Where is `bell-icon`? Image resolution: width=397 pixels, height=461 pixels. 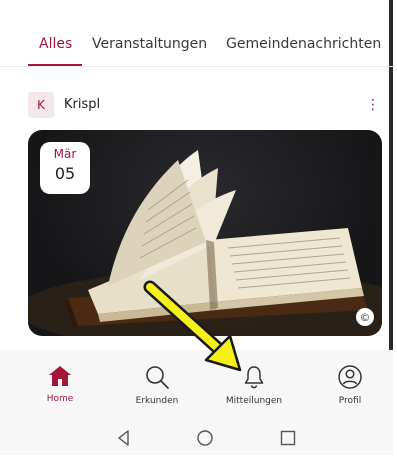 bell-icon is located at coordinates (254, 377).